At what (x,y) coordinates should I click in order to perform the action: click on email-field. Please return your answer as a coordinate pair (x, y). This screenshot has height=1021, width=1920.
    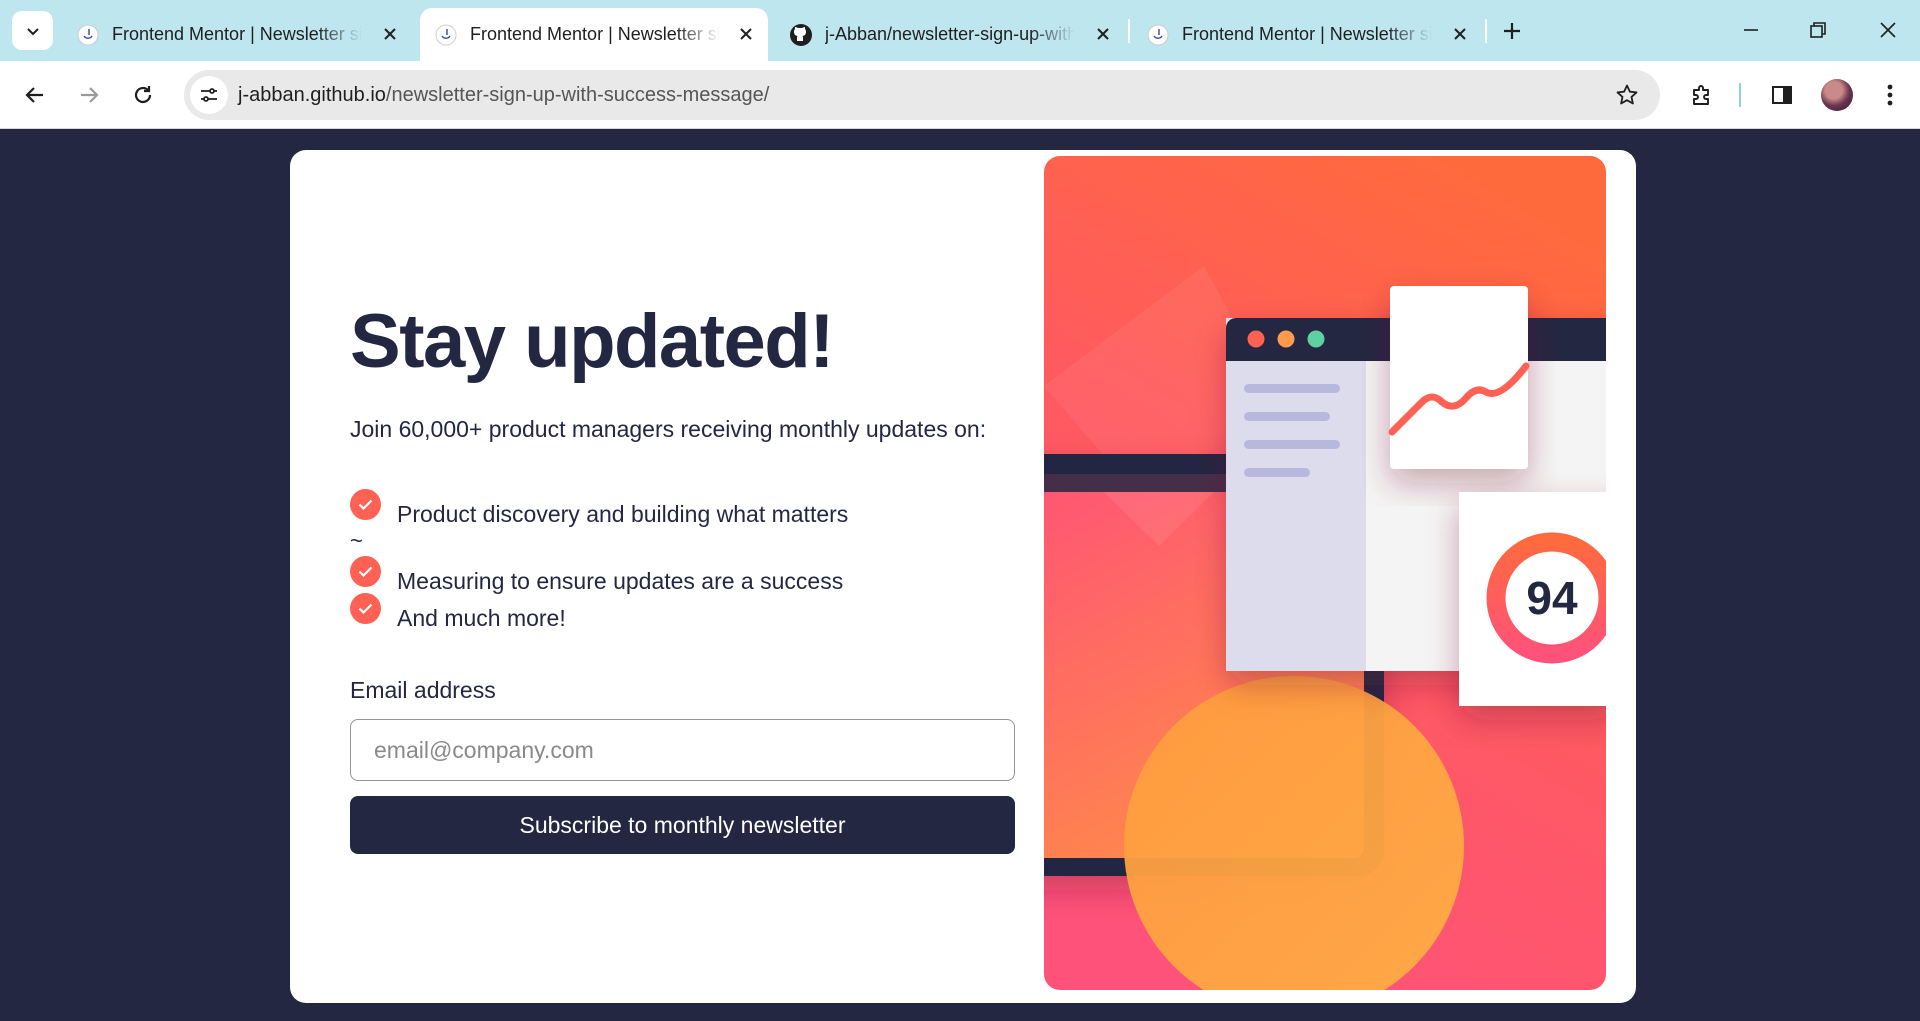
    Looking at the image, I should click on (682, 750).